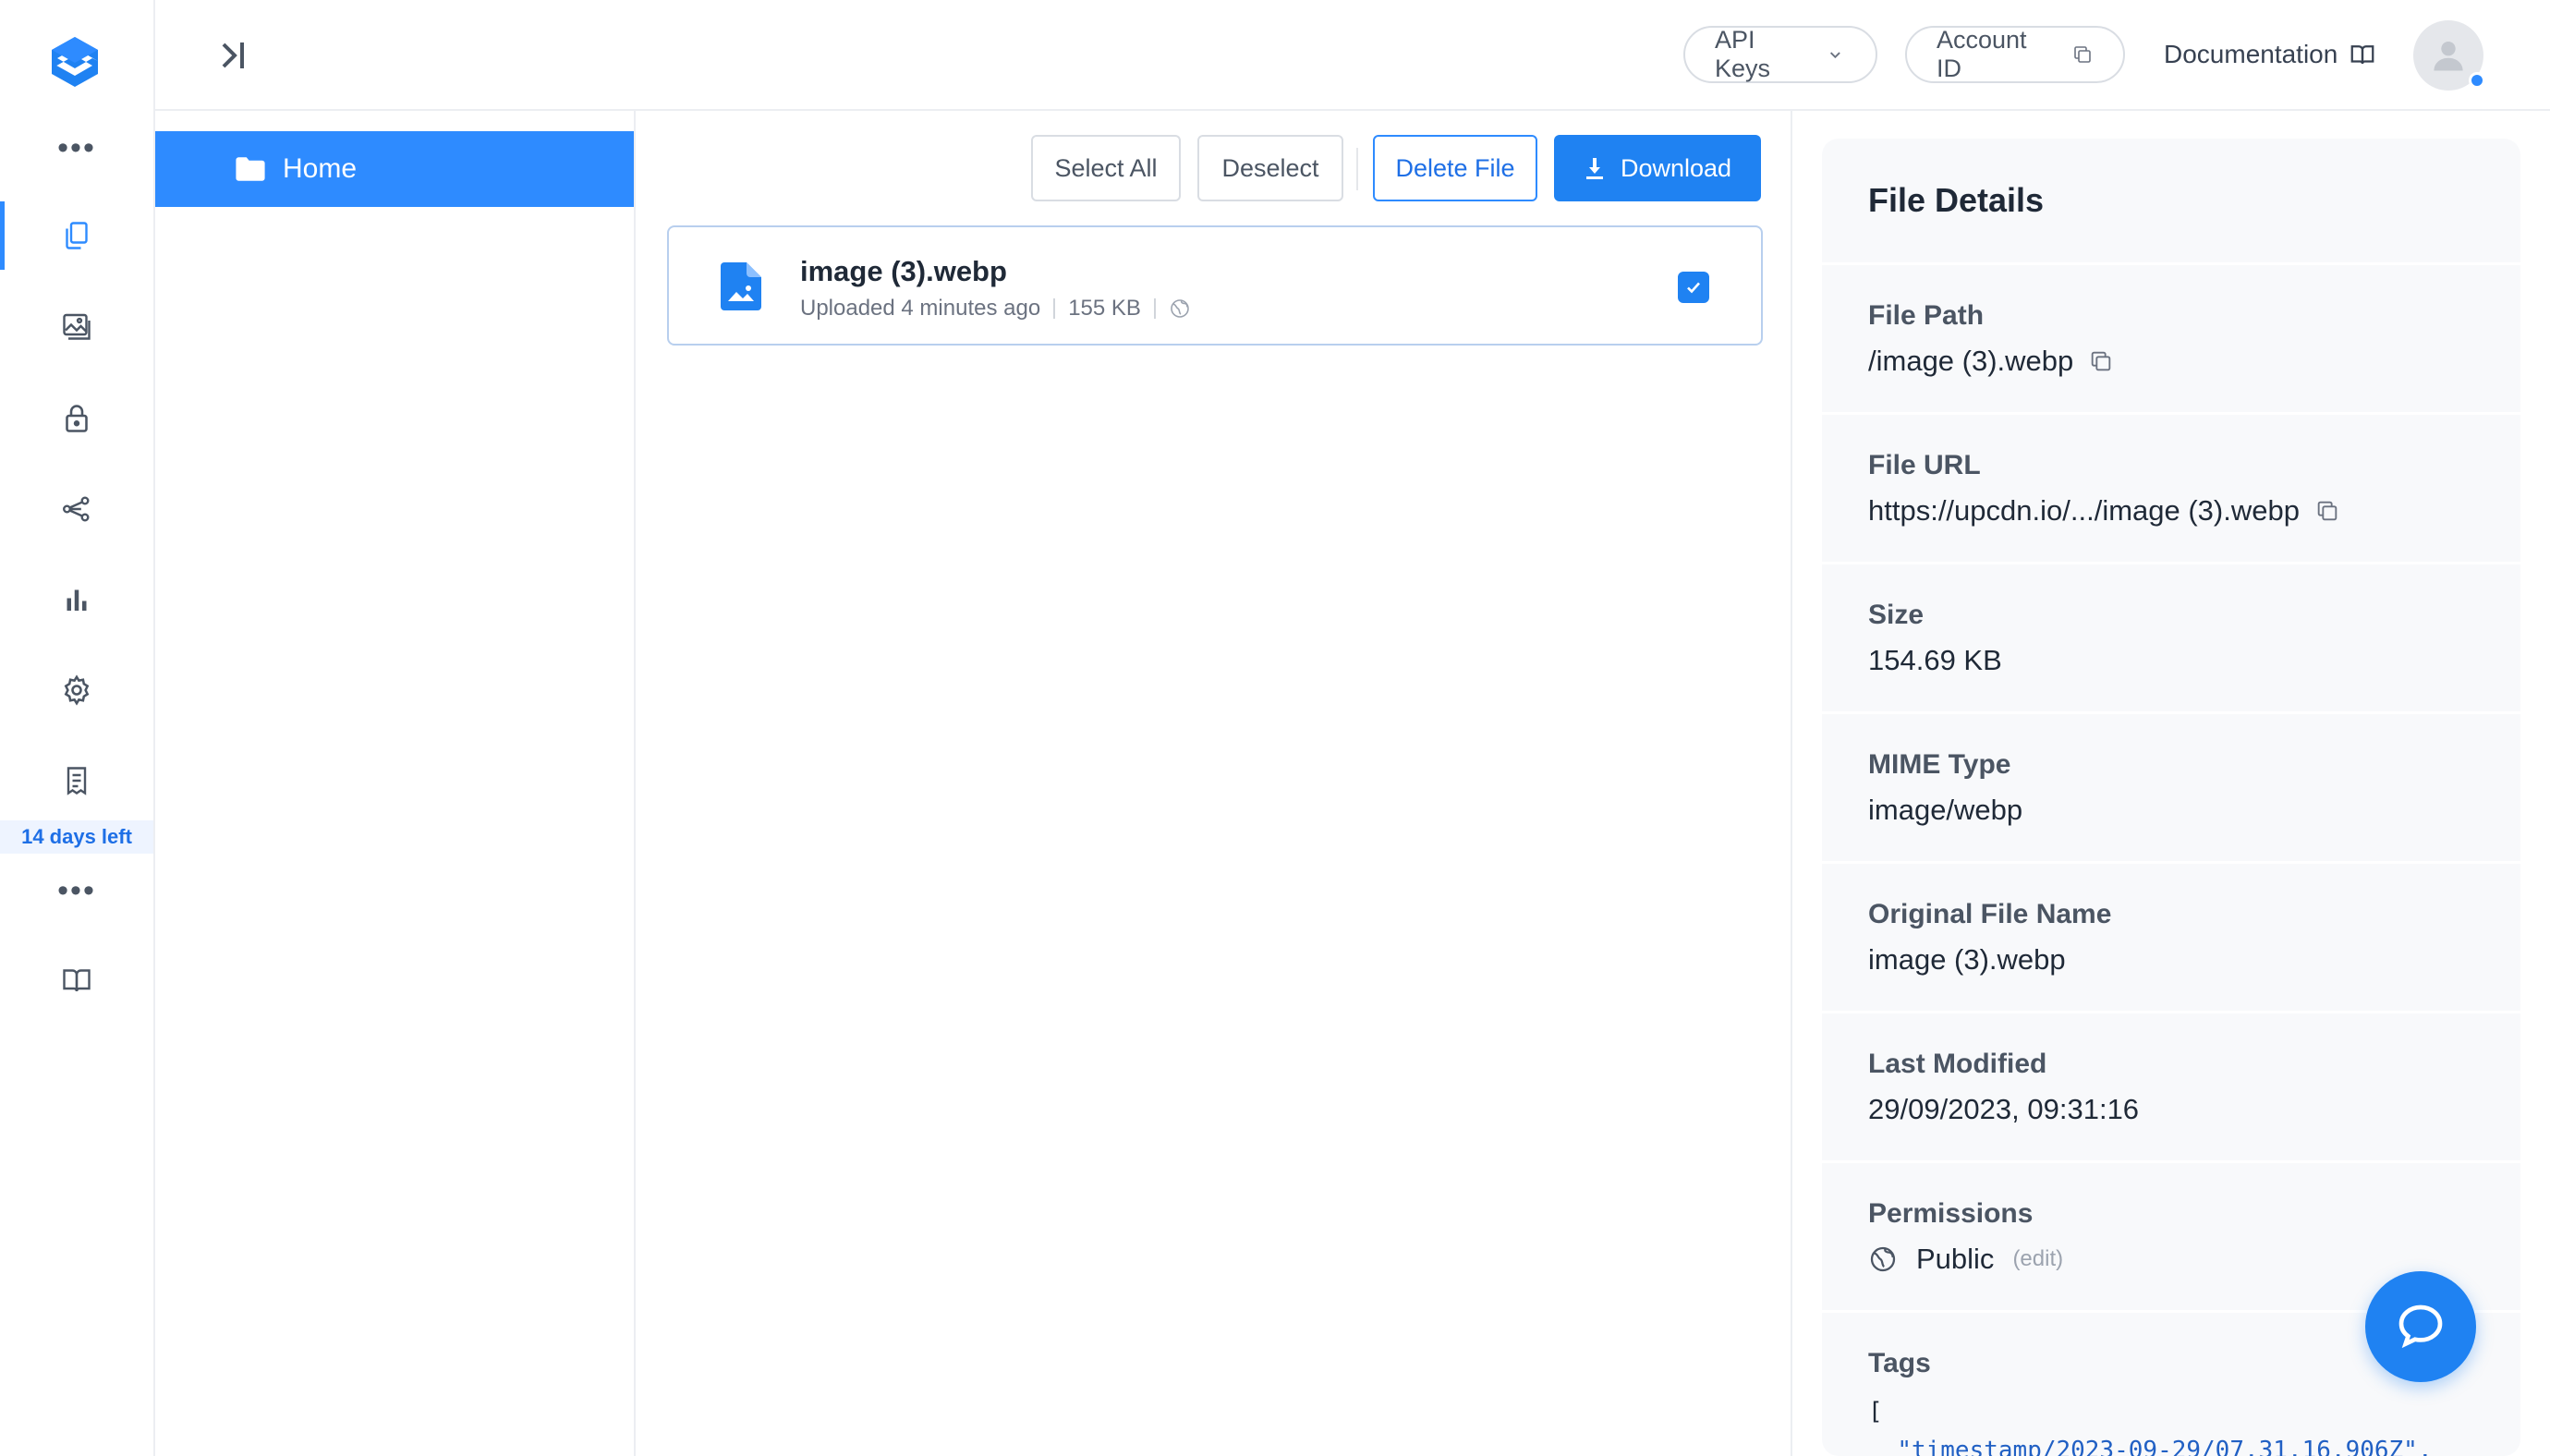 This screenshot has height=1456, width=2550. I want to click on tags-json: [ "timestamp/2023-09-29/07.31.16.906Z",, so click(2150, 1424).